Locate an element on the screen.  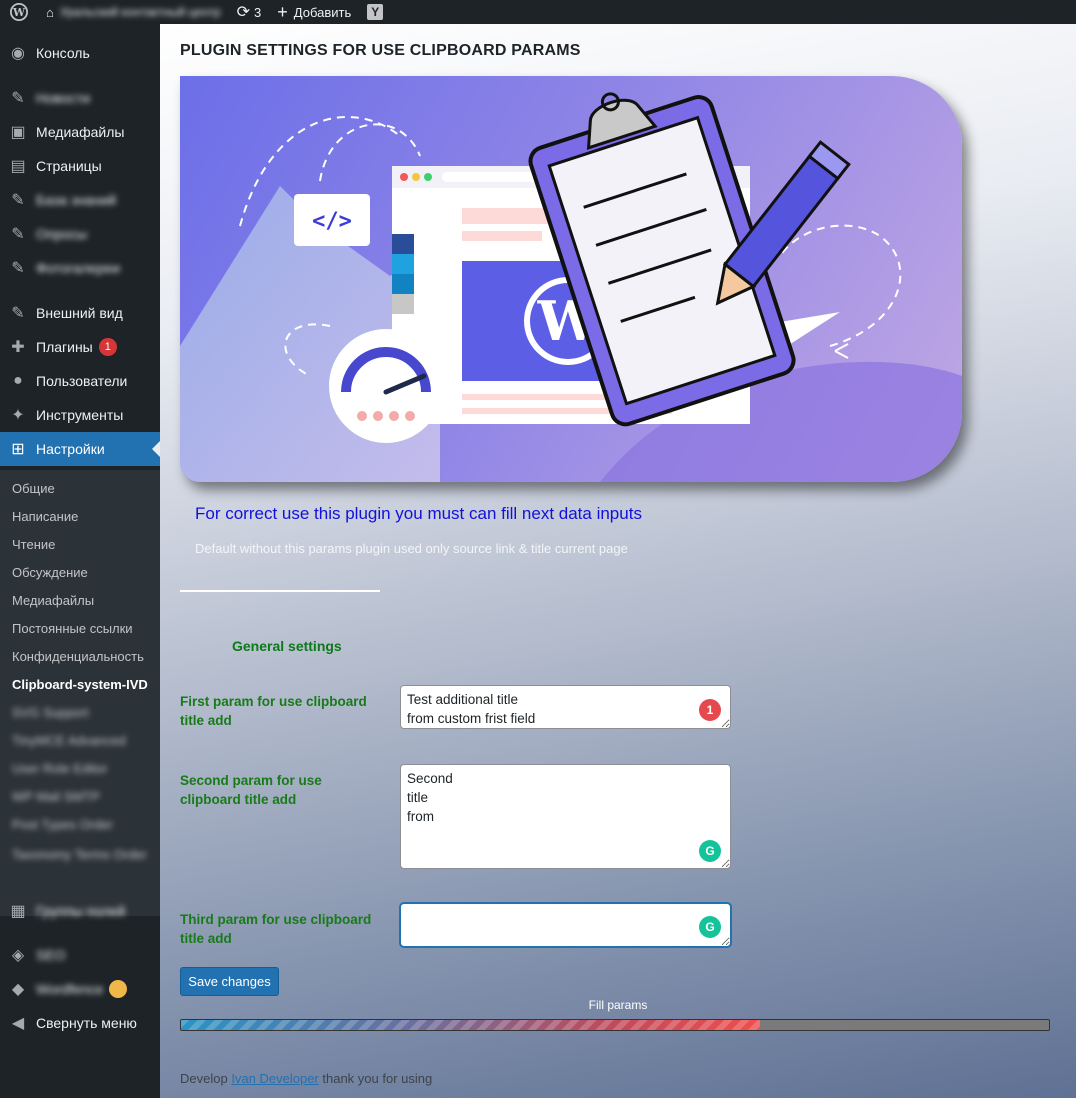
wp-logo-button: W is located at coordinates (19, 12).